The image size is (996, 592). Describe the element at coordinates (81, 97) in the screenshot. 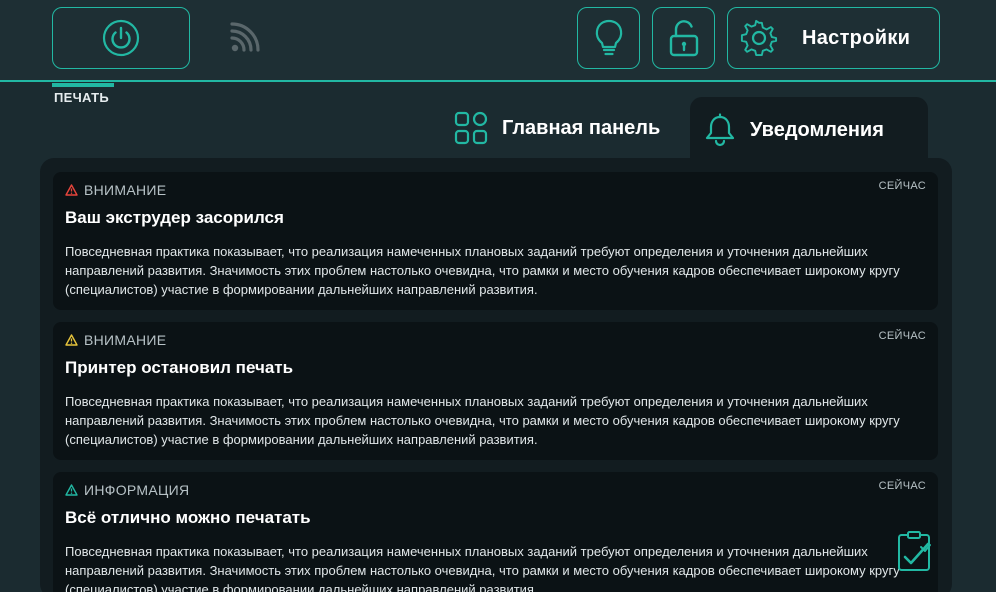

I see `print-tab-label: ПЕЧАТЬ` at that location.